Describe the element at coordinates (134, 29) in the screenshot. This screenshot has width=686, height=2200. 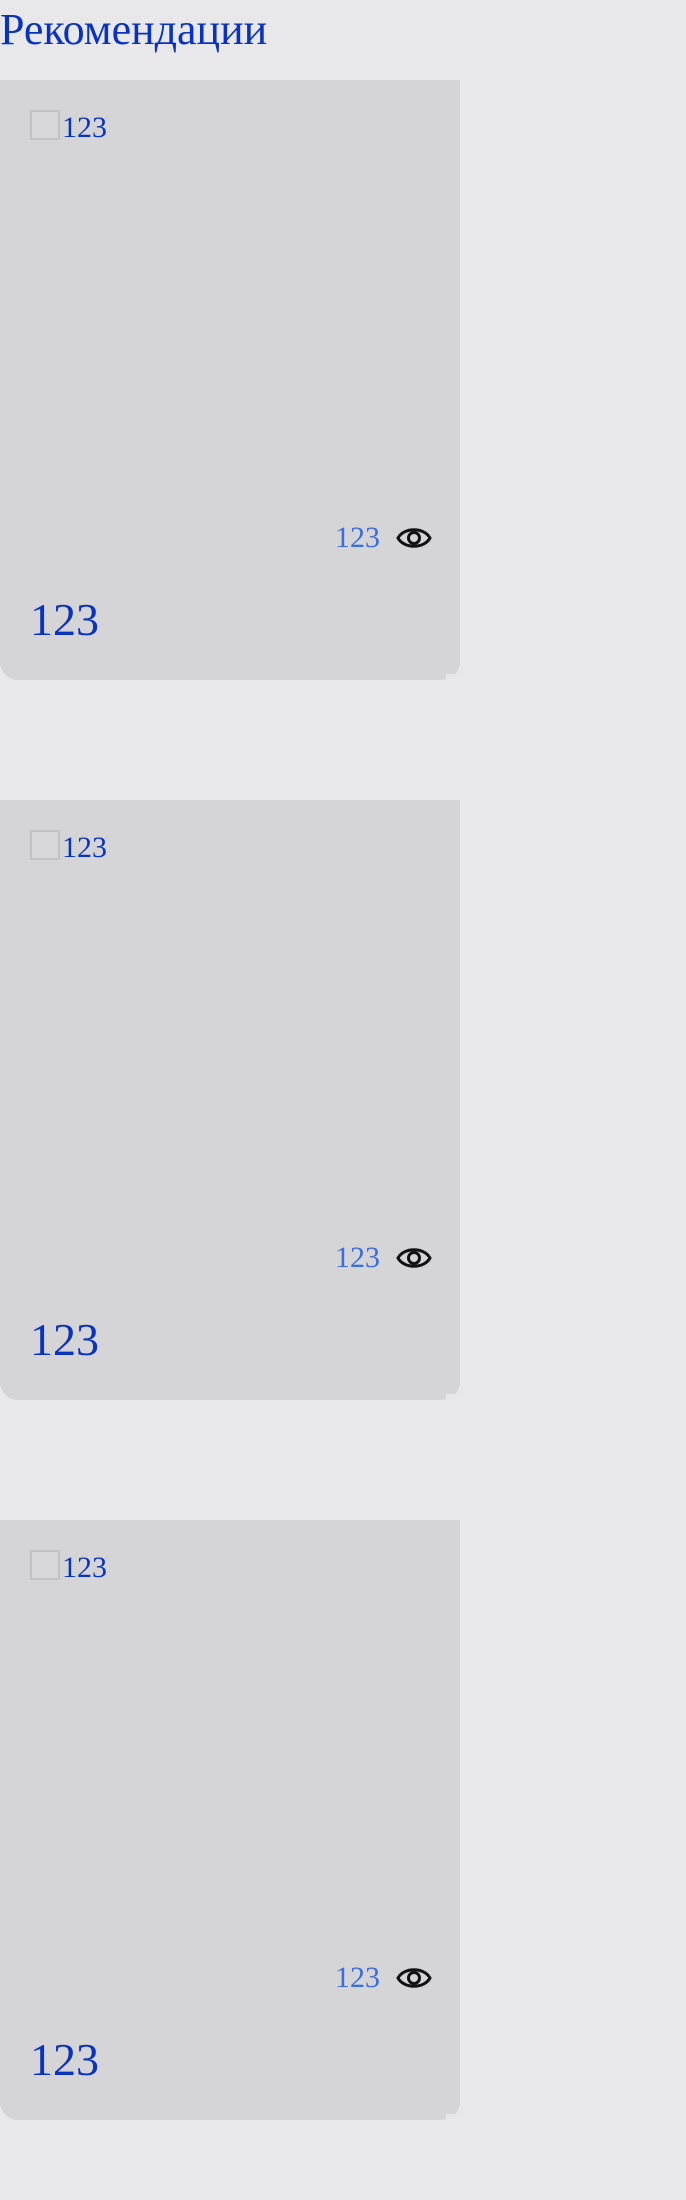
I see `page-title: Рекомендации` at that location.